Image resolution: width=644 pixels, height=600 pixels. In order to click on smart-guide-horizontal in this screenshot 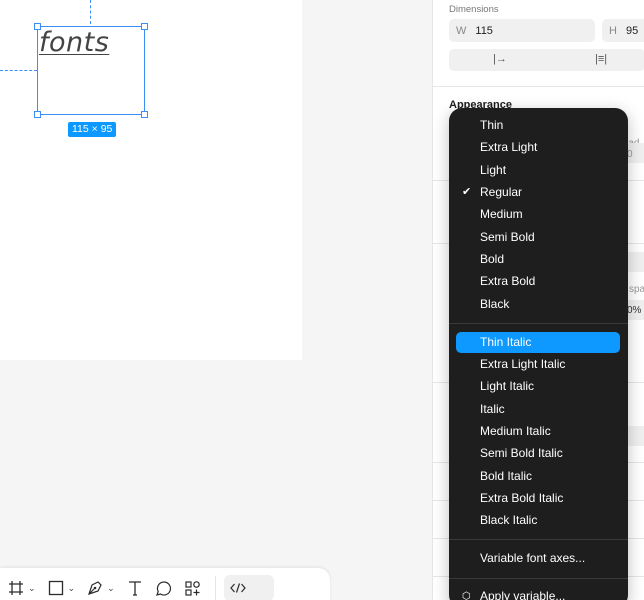, I will do `click(18, 70)`.